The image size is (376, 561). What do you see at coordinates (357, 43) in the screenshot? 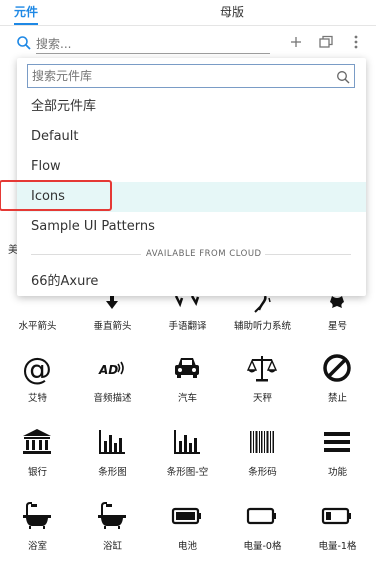
I see `more-options-icon` at bounding box center [357, 43].